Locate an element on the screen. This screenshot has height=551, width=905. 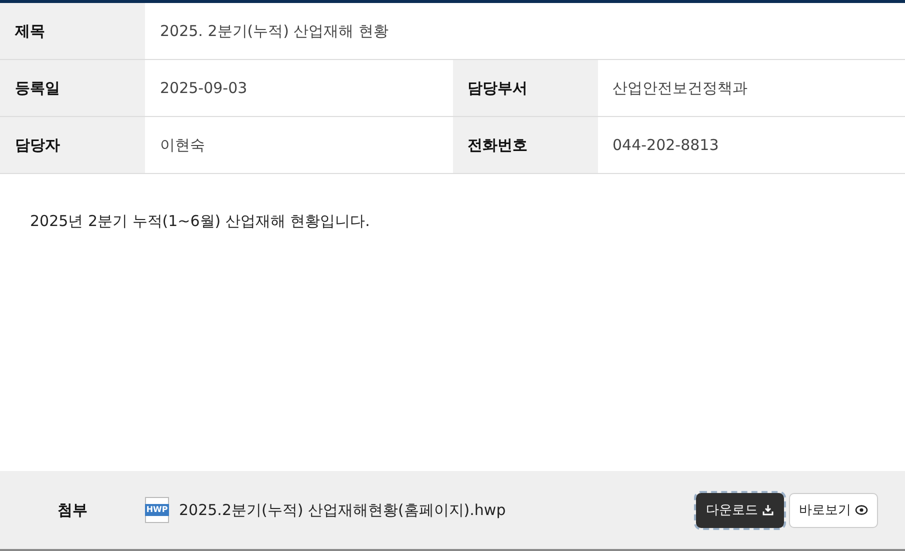
attachment-label: 첨부 is located at coordinates (72, 510).